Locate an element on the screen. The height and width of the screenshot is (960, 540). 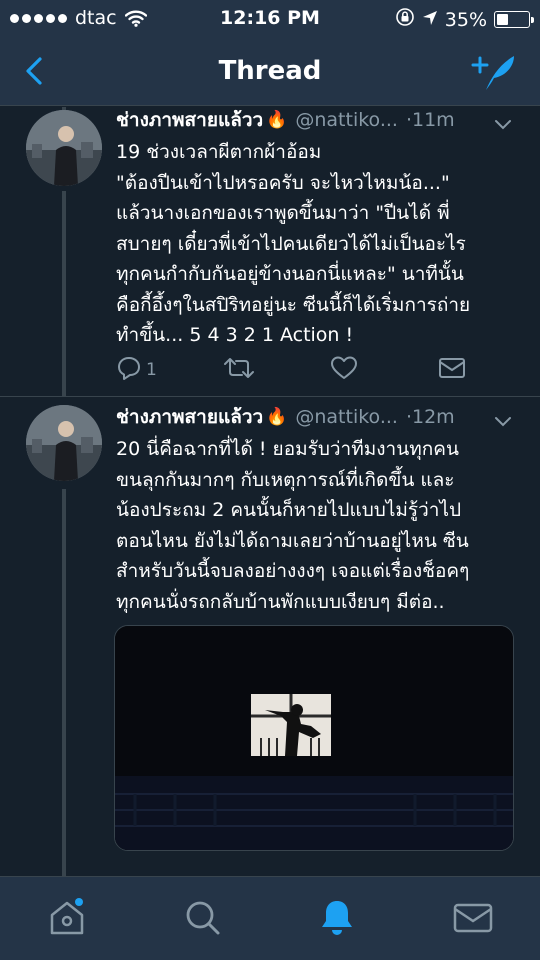
status-indicators: 35% is located at coordinates (464, 19).